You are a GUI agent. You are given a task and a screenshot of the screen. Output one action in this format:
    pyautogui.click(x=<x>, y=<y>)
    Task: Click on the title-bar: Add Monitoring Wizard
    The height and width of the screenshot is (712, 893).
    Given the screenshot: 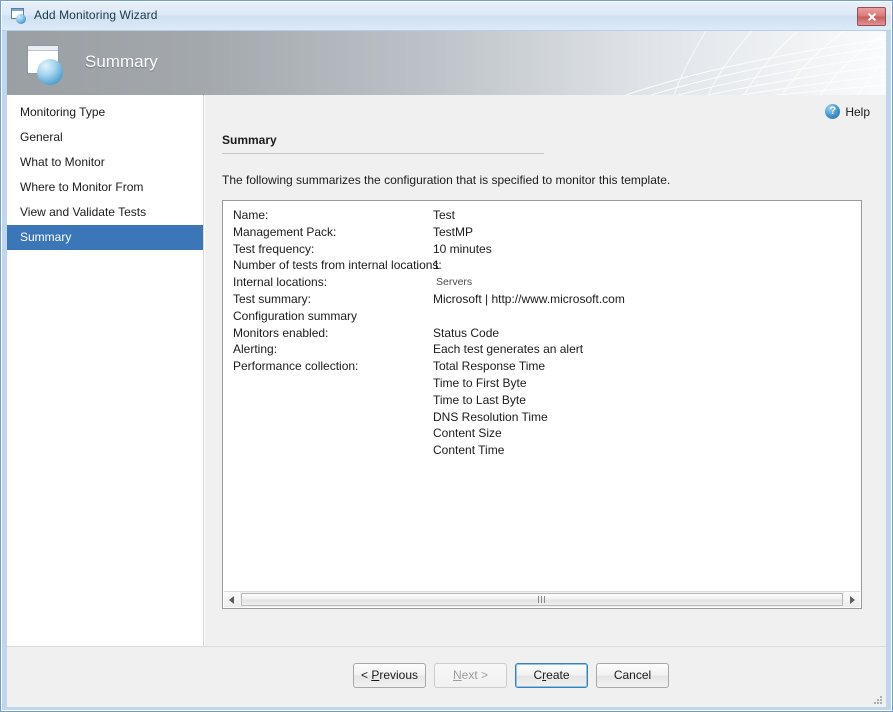 What is the action you would take?
    pyautogui.click(x=446, y=16)
    